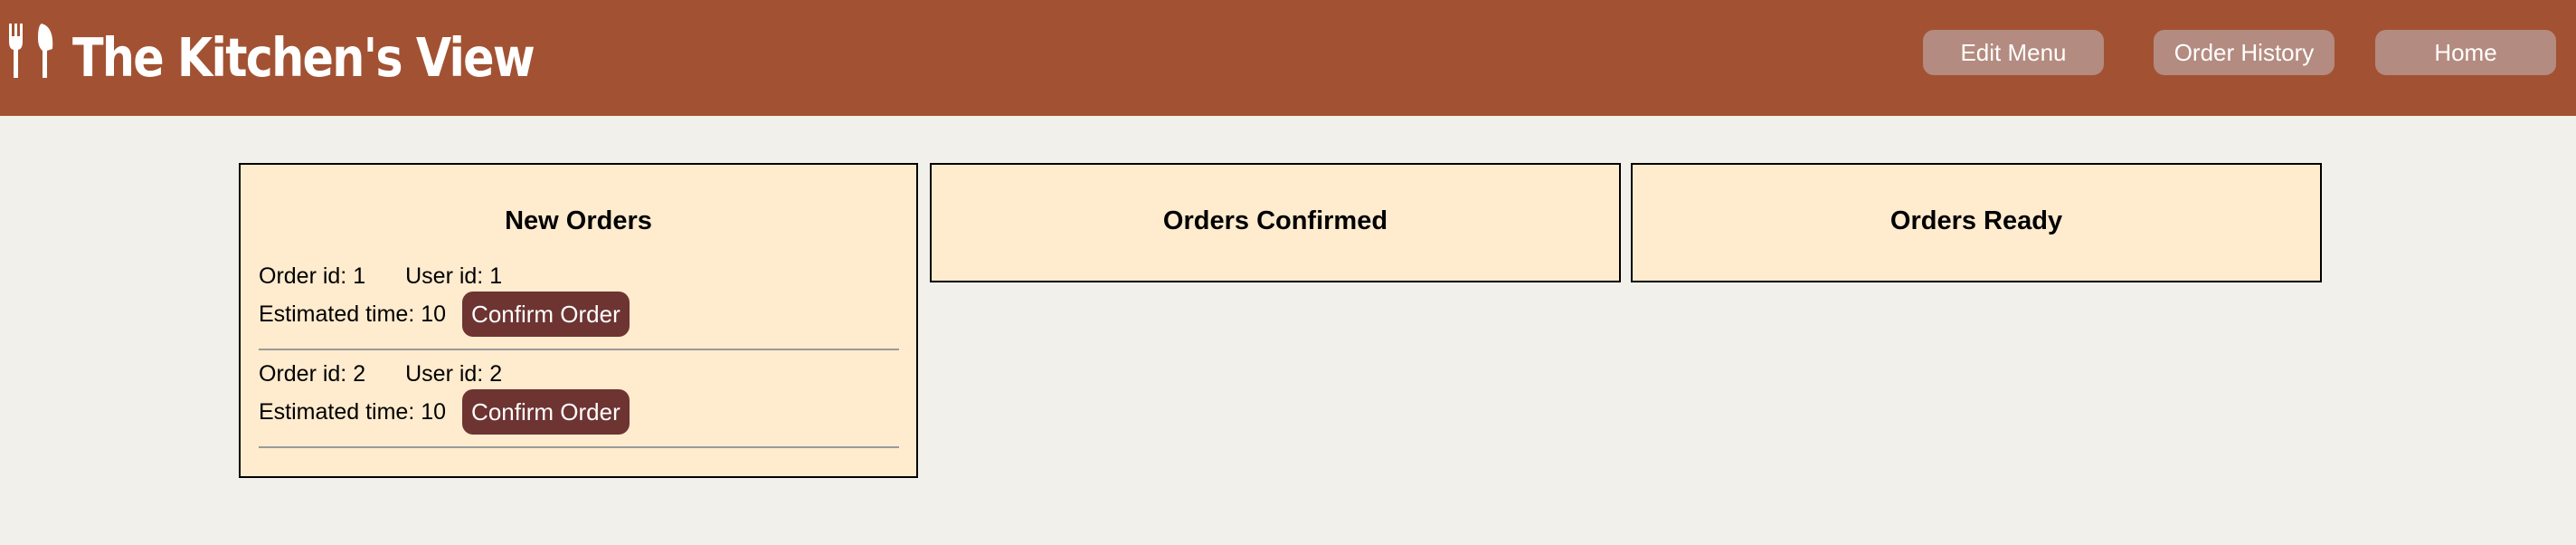 The height and width of the screenshot is (545, 2576). What do you see at coordinates (2244, 52) in the screenshot?
I see `order-history-button: Order History` at bounding box center [2244, 52].